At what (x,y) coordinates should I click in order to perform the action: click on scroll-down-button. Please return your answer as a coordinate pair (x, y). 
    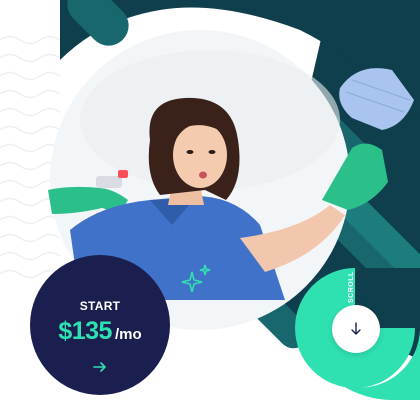
    Looking at the image, I should click on (356, 329).